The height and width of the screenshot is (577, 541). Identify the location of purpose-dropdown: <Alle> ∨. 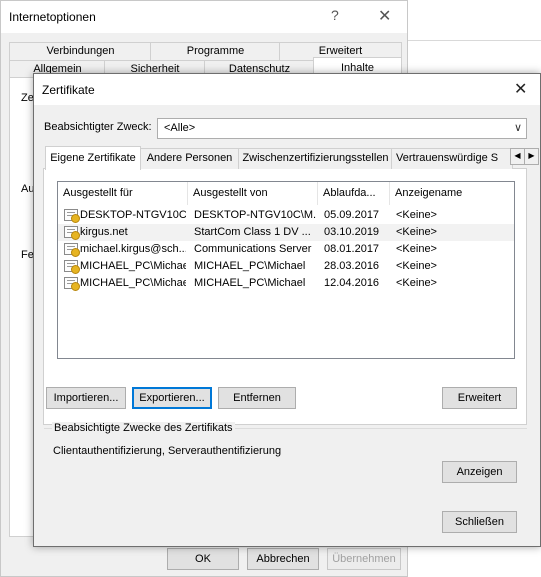
(342, 128).